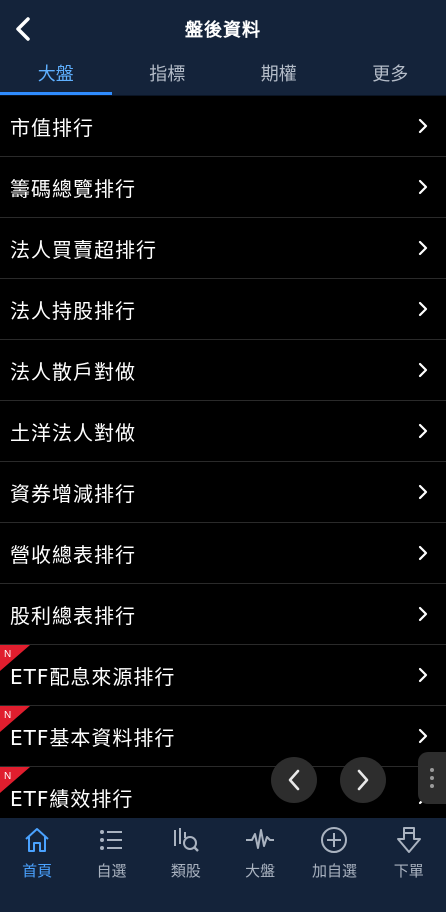 The image size is (446, 912). I want to click on list-item-label: 市值排行, so click(52, 127).